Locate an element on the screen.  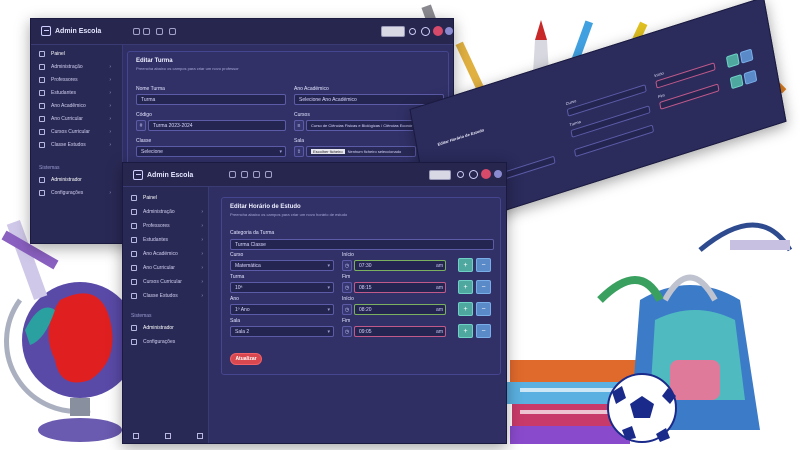
sidebar-item: Ano Acadêmico › is located at coordinates (79, 106).